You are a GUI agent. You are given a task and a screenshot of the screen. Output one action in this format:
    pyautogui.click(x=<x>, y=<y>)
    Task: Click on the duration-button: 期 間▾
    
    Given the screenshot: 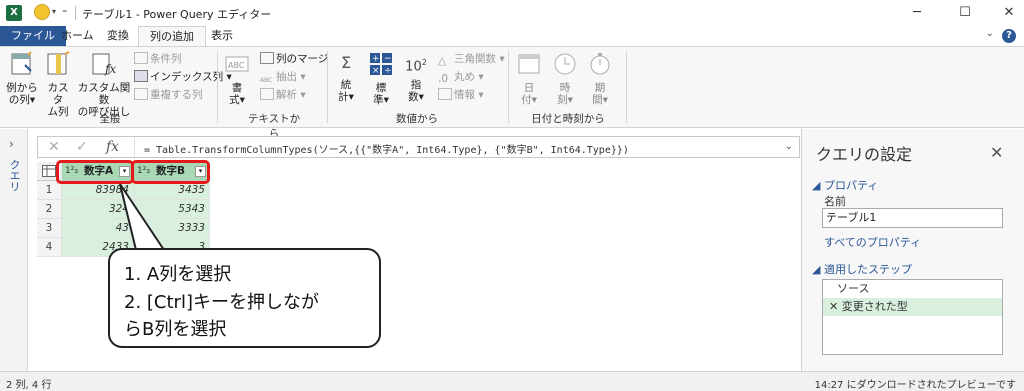 What is the action you would take?
    pyautogui.click(x=600, y=78)
    